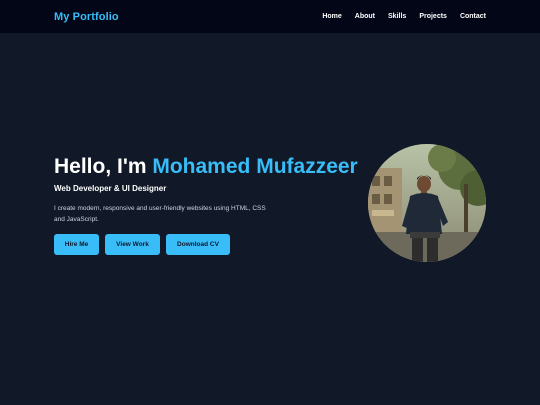 The image size is (540, 405). I want to click on profile-photo-illustration, so click(427, 203).